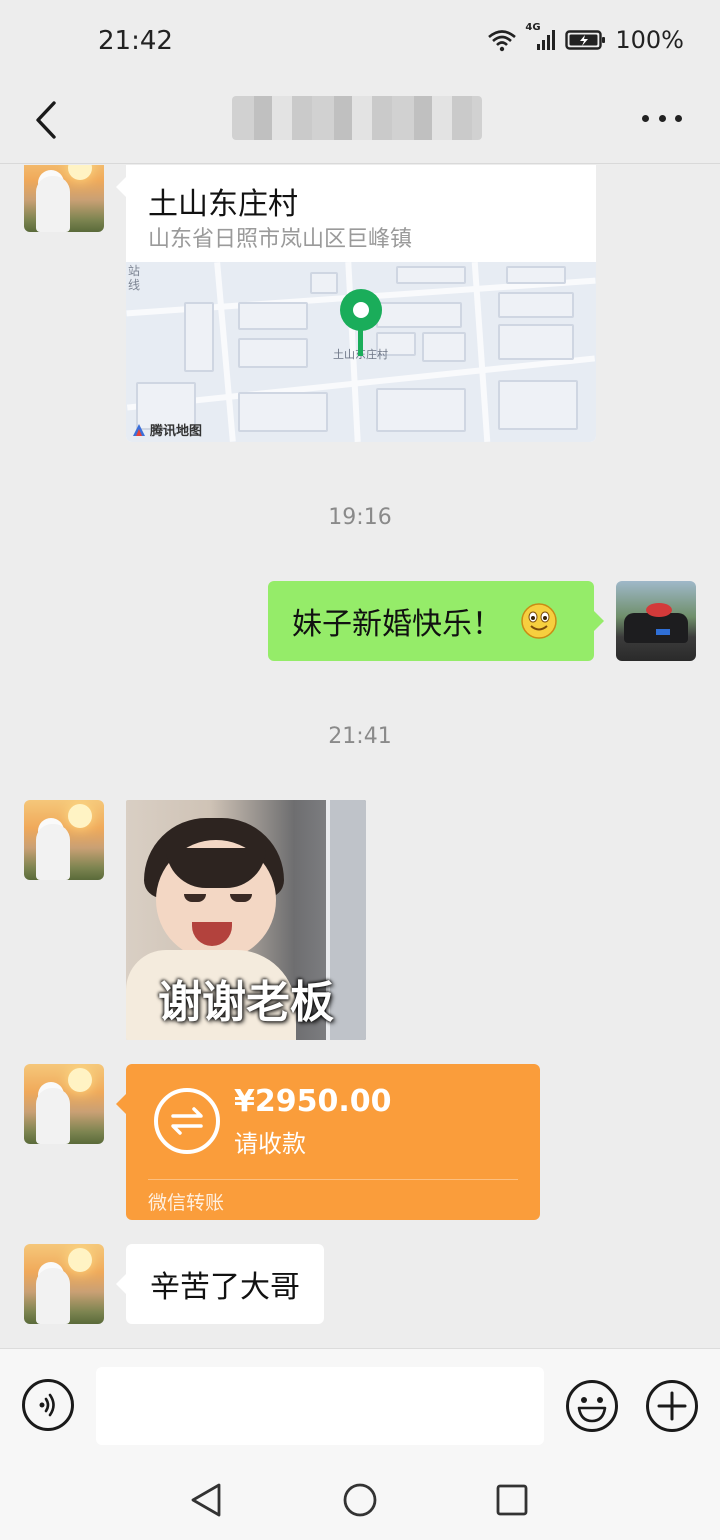 This screenshot has height=1540, width=720. Describe the element at coordinates (135, 41) in the screenshot. I see `status-time: 21:42` at that location.